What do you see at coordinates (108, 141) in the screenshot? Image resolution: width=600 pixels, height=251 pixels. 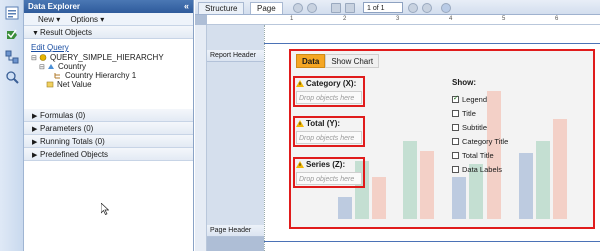 I see `section-running-totals: ▶ Running Totals (0)` at bounding box center [108, 141].